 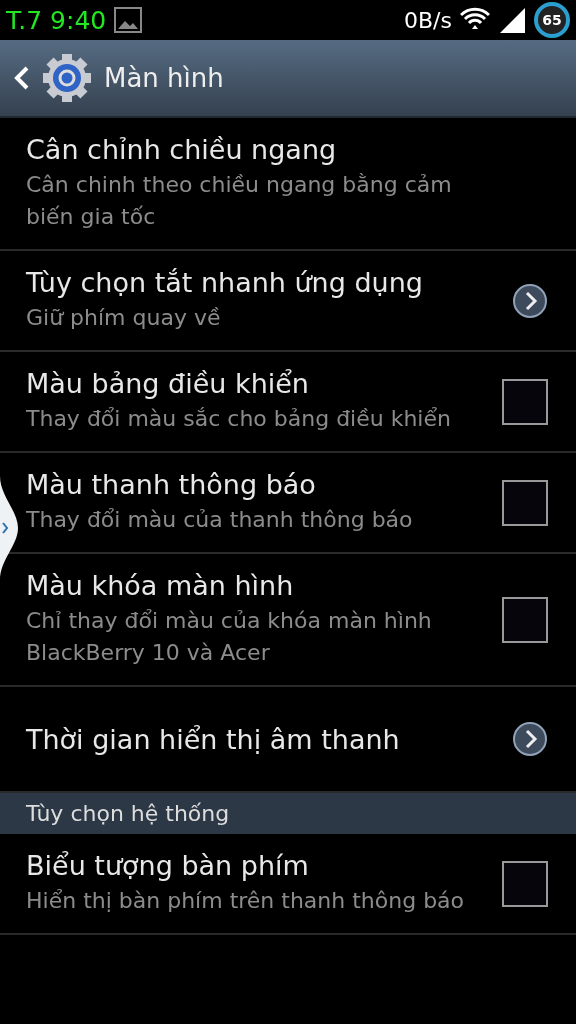 What do you see at coordinates (168, 865) in the screenshot?
I see `setting-title: Biểu tượng bàn phím` at bounding box center [168, 865].